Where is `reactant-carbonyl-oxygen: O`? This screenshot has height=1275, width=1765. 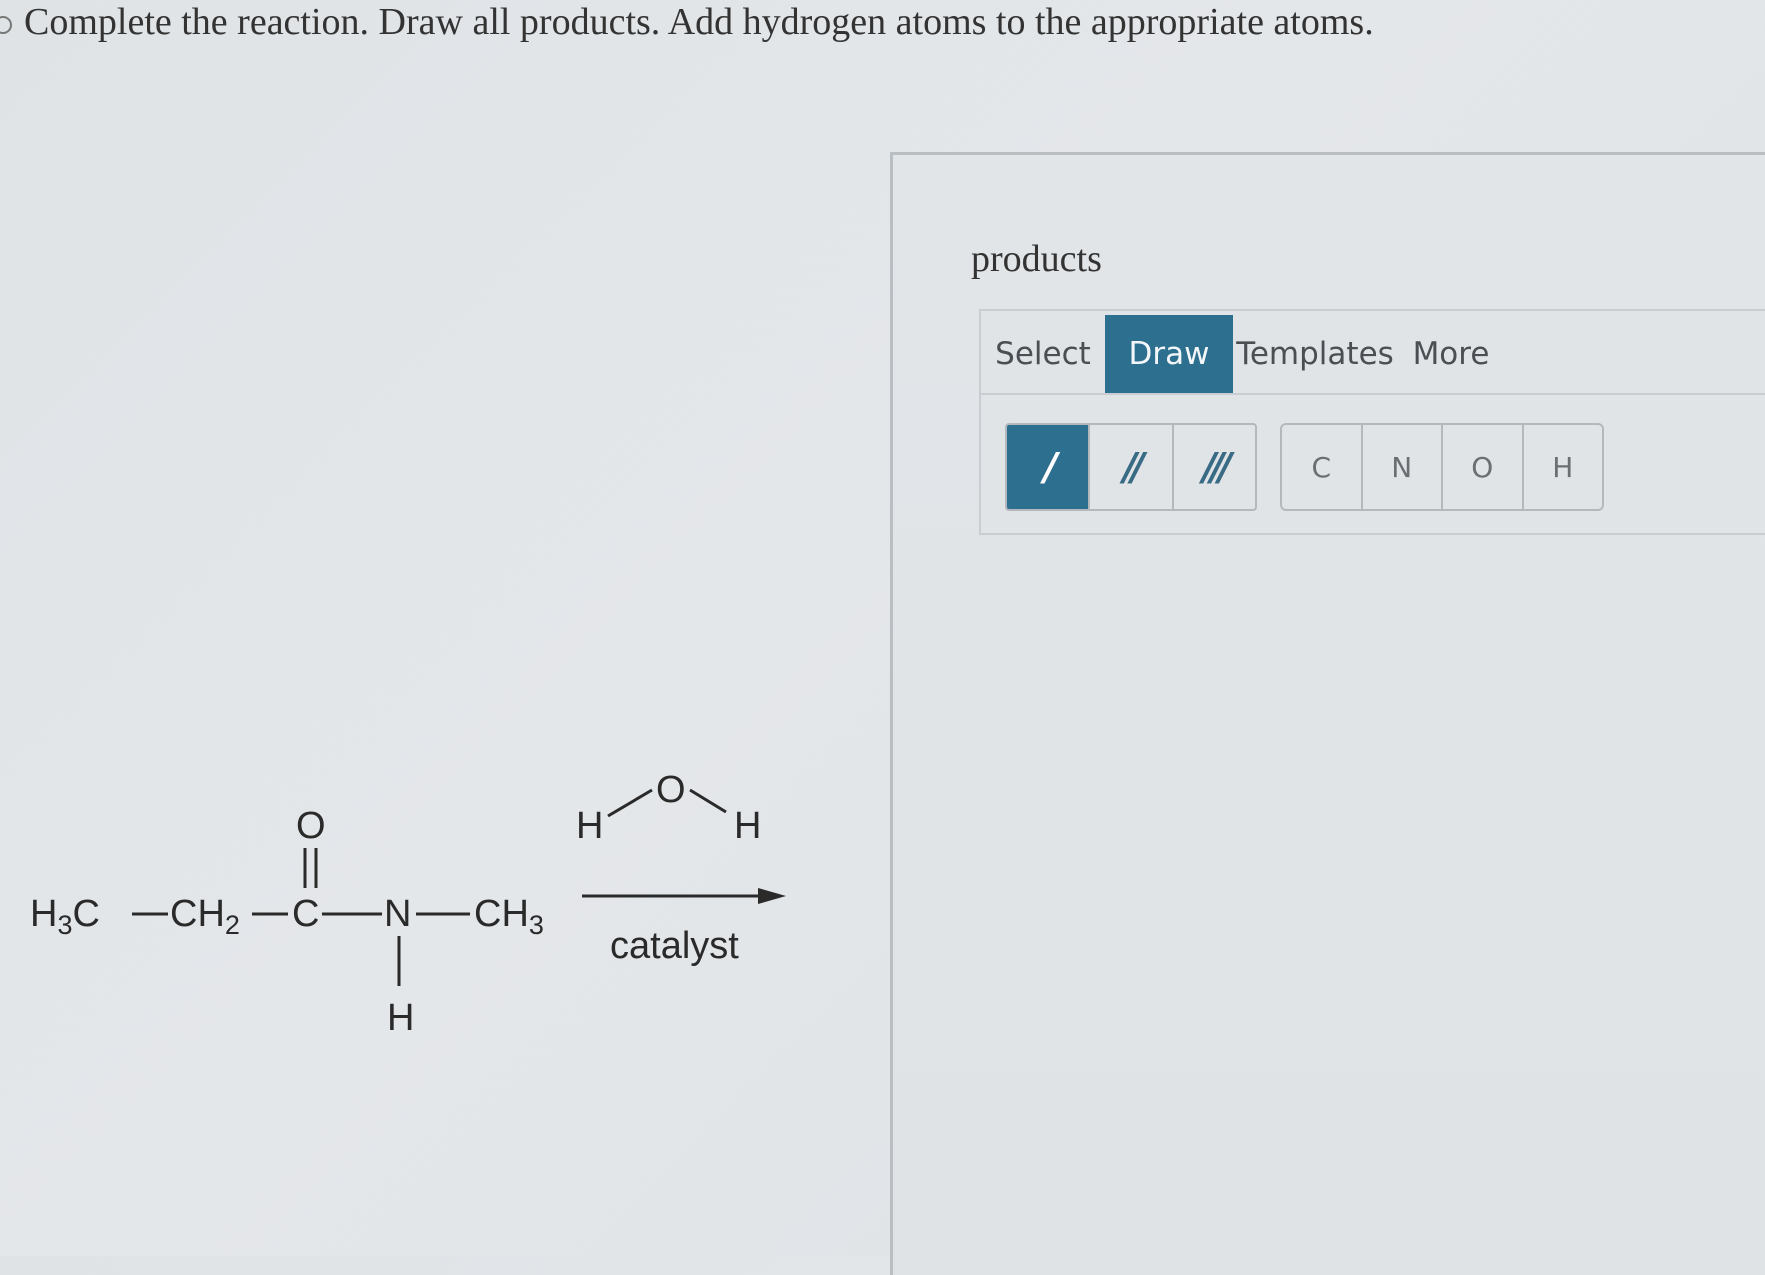 reactant-carbonyl-oxygen: O is located at coordinates (311, 826).